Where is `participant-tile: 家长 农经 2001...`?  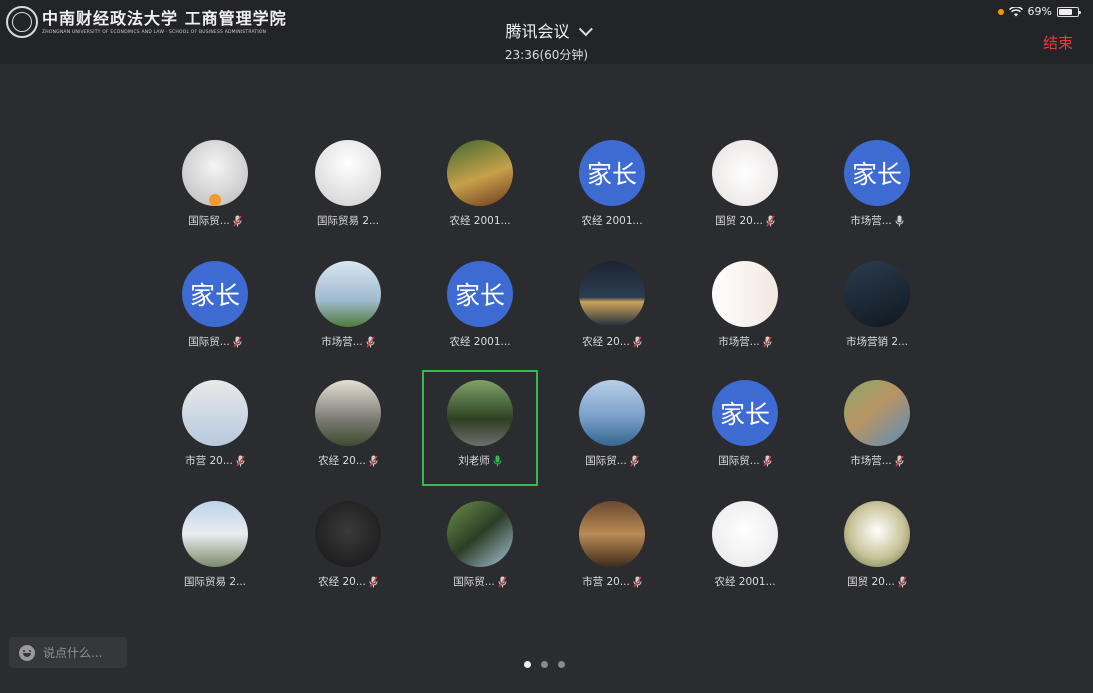
participant-tile: 家长 农经 2001... is located at coordinates (612, 190).